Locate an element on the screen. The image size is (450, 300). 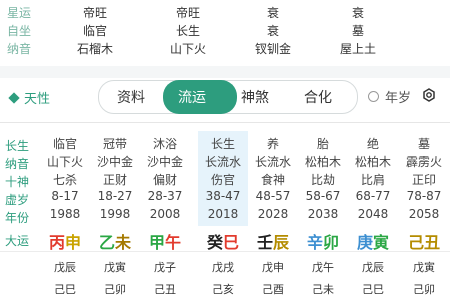
dayun-column: 胎松柏木 比劫 58-67 2038 is located at coordinates (323, 178).